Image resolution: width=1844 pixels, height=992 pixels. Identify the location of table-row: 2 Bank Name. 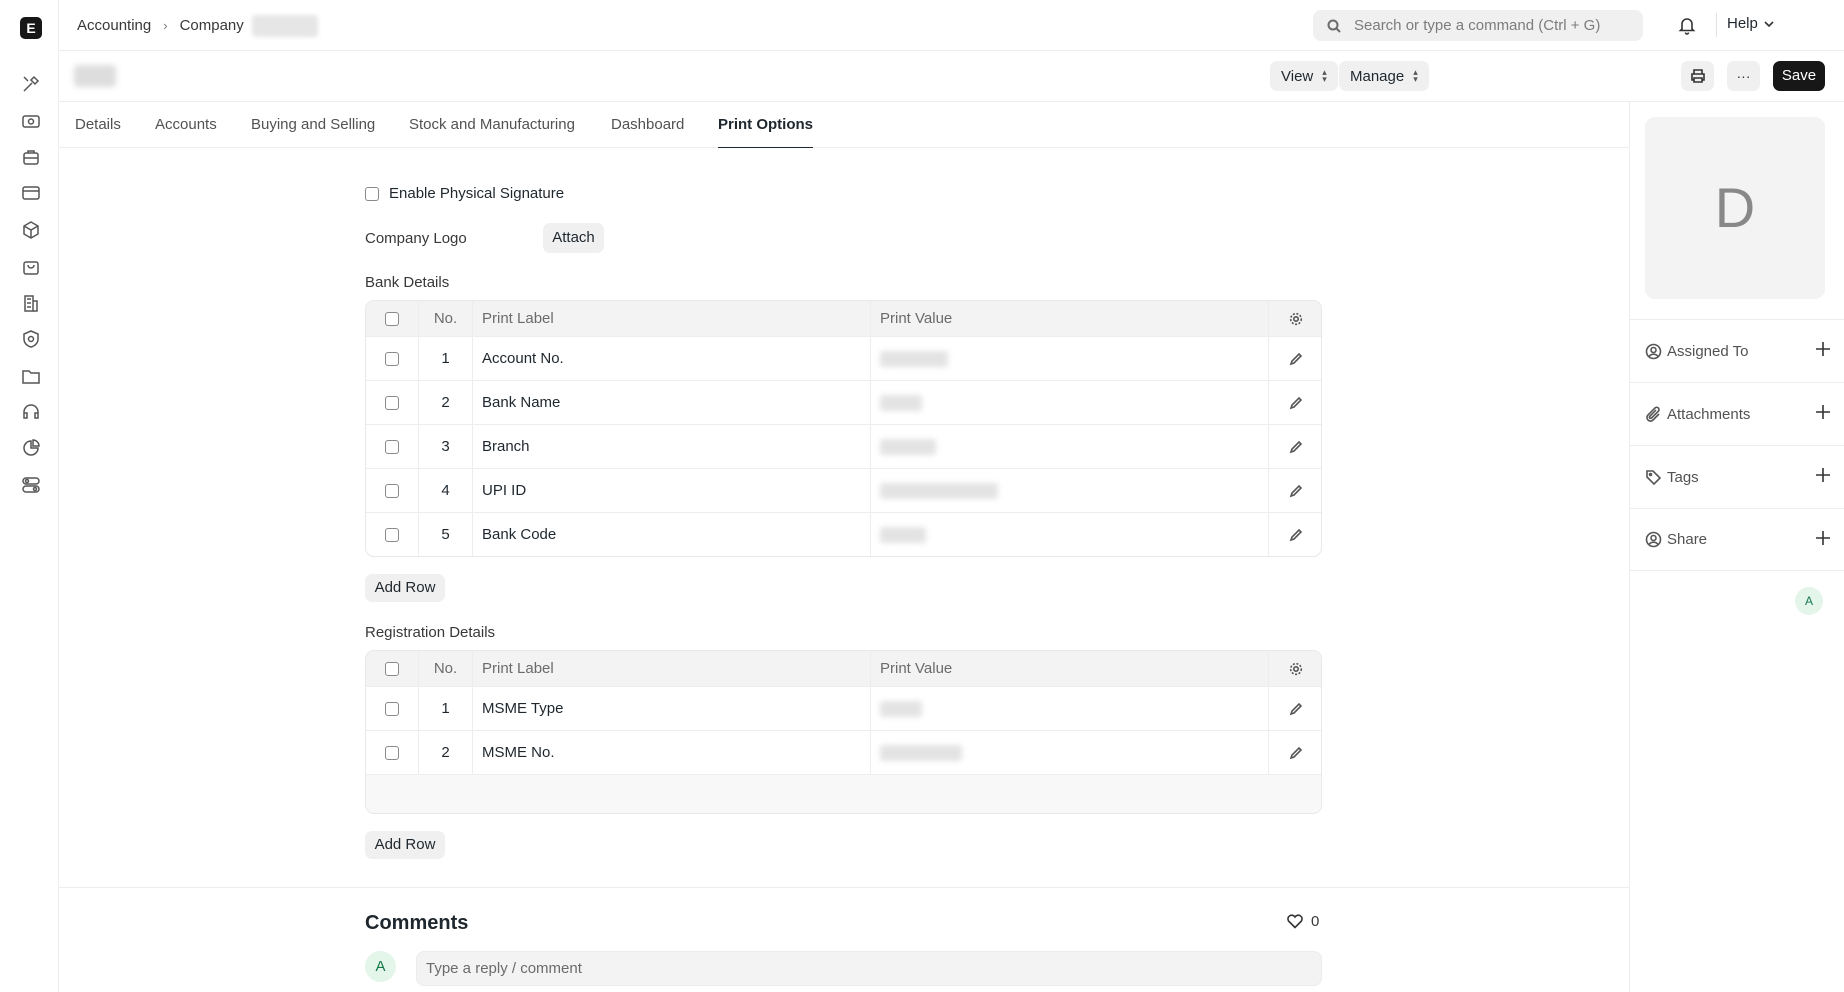
(843, 402).